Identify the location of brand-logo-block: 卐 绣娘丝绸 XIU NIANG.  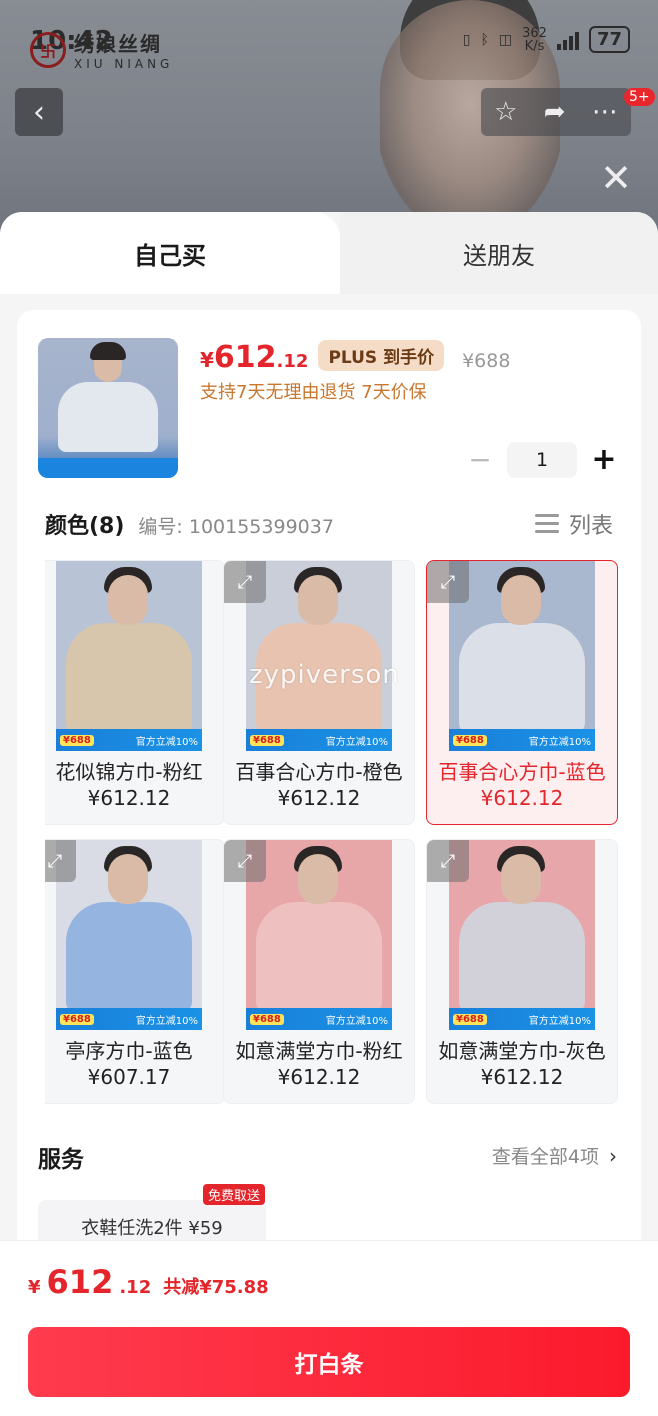
(101, 49).